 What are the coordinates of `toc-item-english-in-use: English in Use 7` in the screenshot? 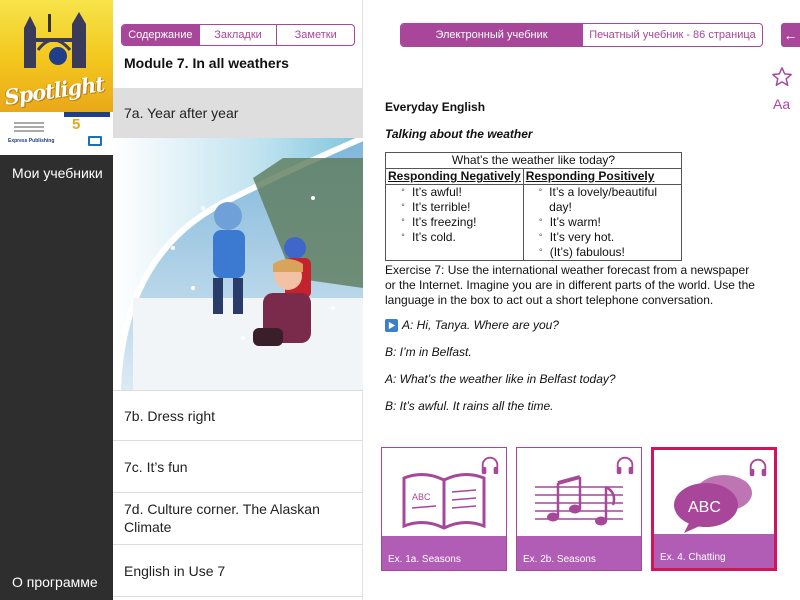 It's located at (238, 571).